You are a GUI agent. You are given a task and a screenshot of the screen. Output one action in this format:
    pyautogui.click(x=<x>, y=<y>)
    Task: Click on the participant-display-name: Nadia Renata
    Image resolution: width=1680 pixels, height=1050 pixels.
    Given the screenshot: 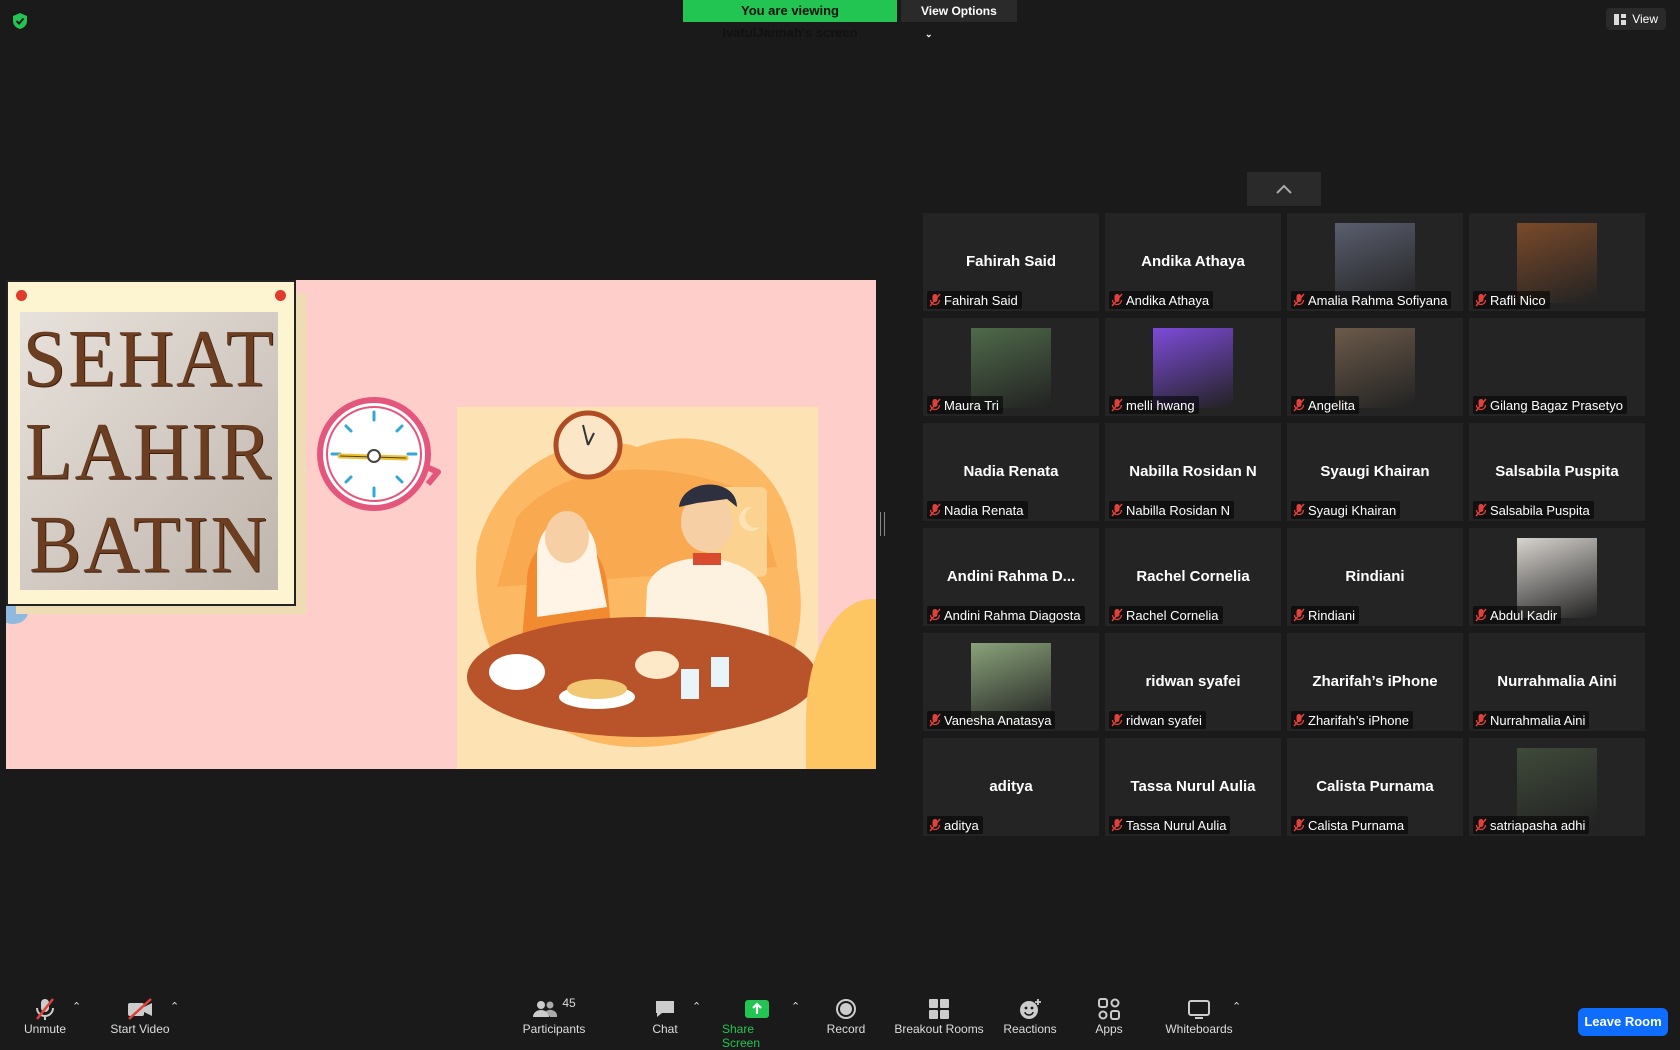 What is the action you would take?
    pyautogui.click(x=1011, y=471)
    